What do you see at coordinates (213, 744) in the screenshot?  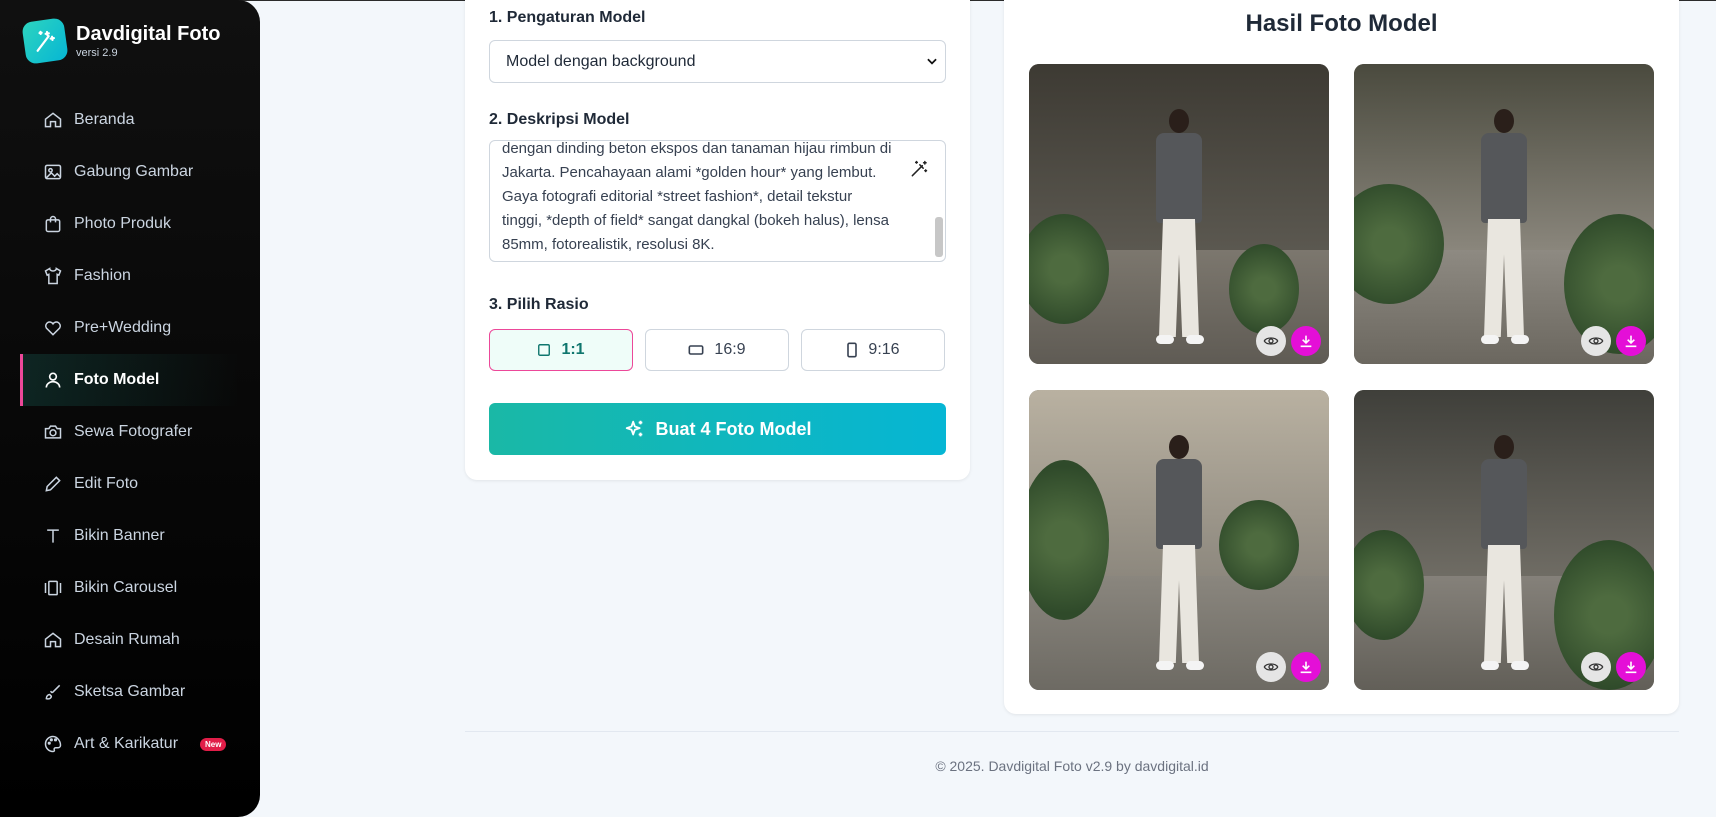 I see `new-badge: New` at bounding box center [213, 744].